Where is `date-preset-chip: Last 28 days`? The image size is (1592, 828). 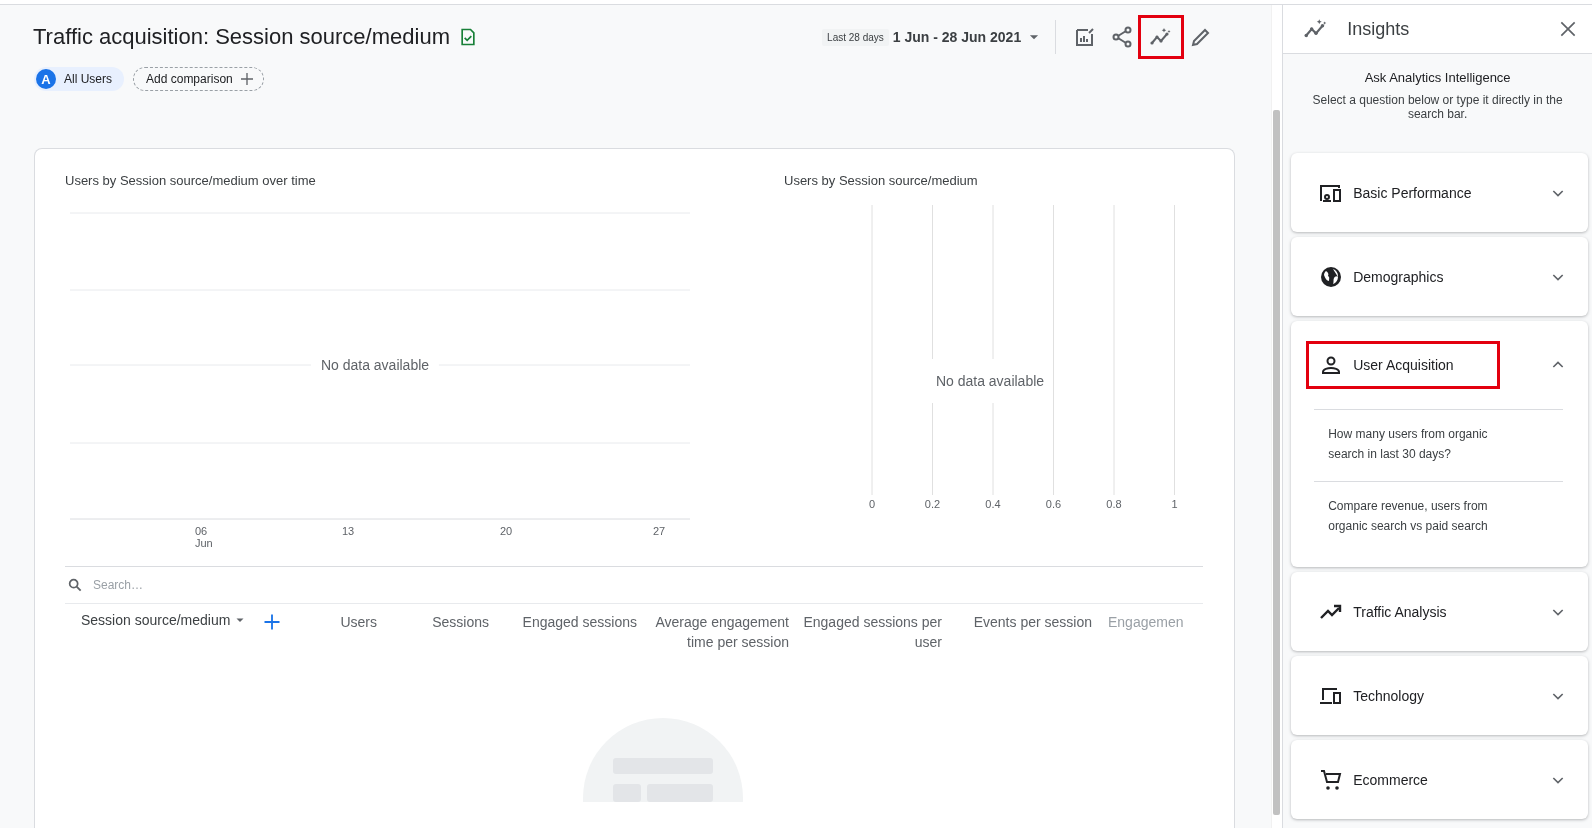 date-preset-chip: Last 28 days is located at coordinates (855, 37).